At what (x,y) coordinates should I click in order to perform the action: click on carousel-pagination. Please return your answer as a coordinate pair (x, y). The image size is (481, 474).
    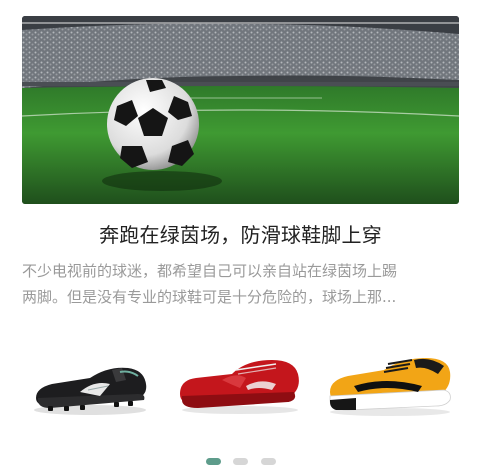
    Looking at the image, I should click on (240, 462).